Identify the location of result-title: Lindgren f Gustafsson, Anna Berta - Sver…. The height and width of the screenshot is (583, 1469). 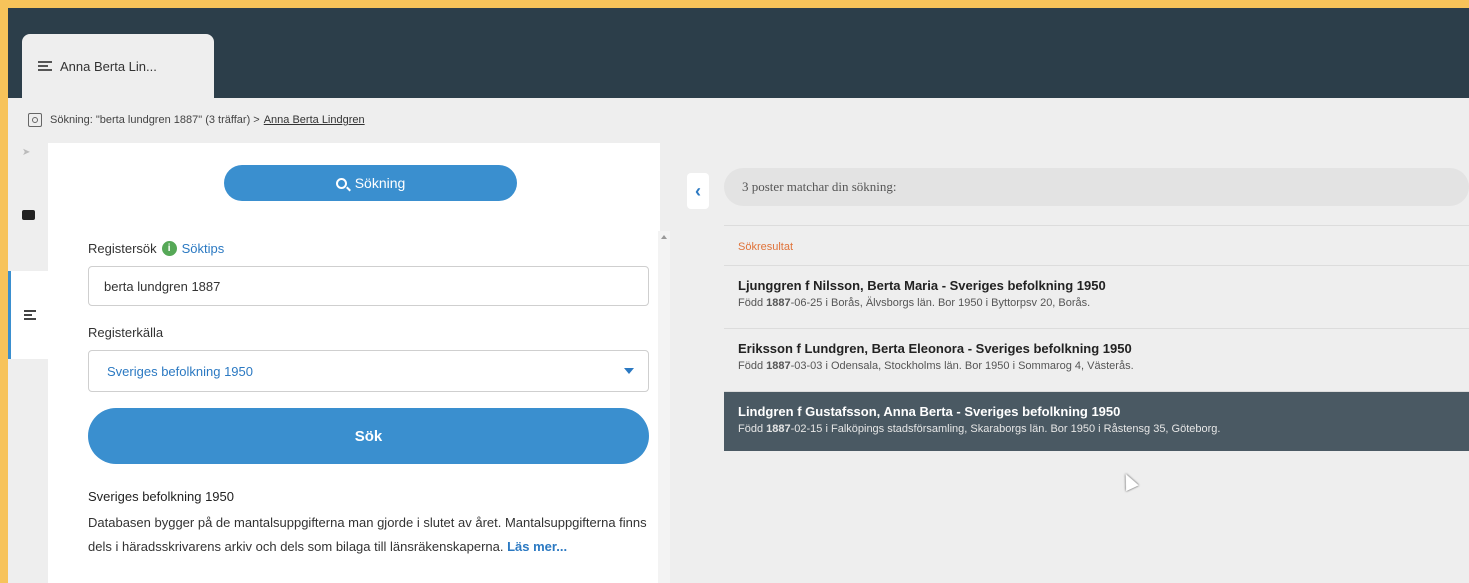
(929, 411).